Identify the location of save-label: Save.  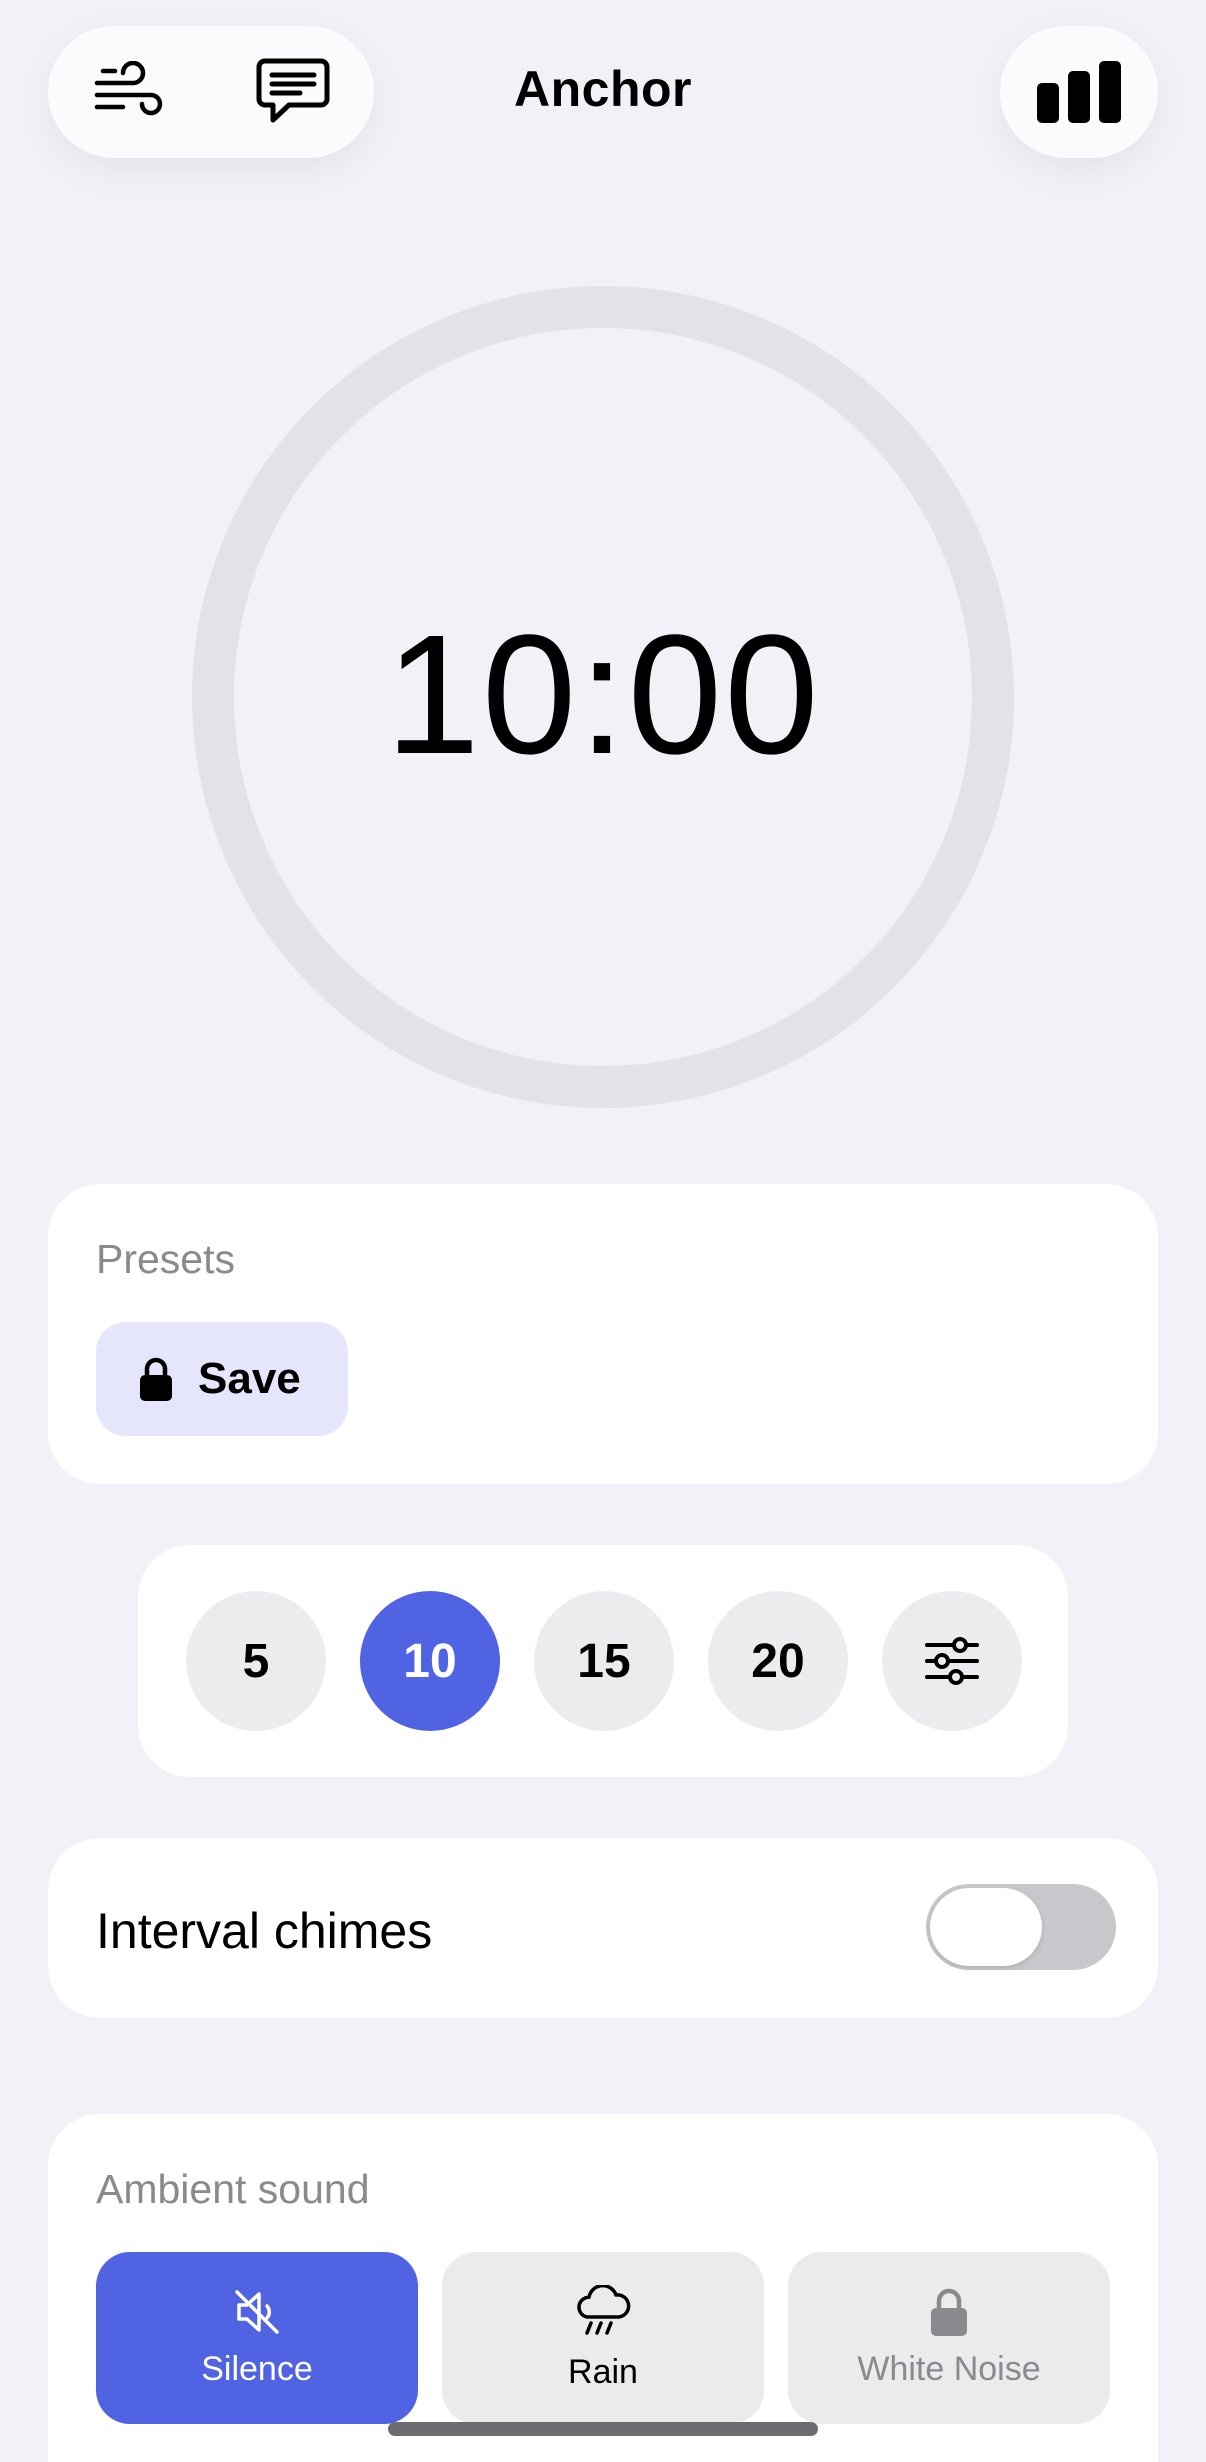
(249, 1378).